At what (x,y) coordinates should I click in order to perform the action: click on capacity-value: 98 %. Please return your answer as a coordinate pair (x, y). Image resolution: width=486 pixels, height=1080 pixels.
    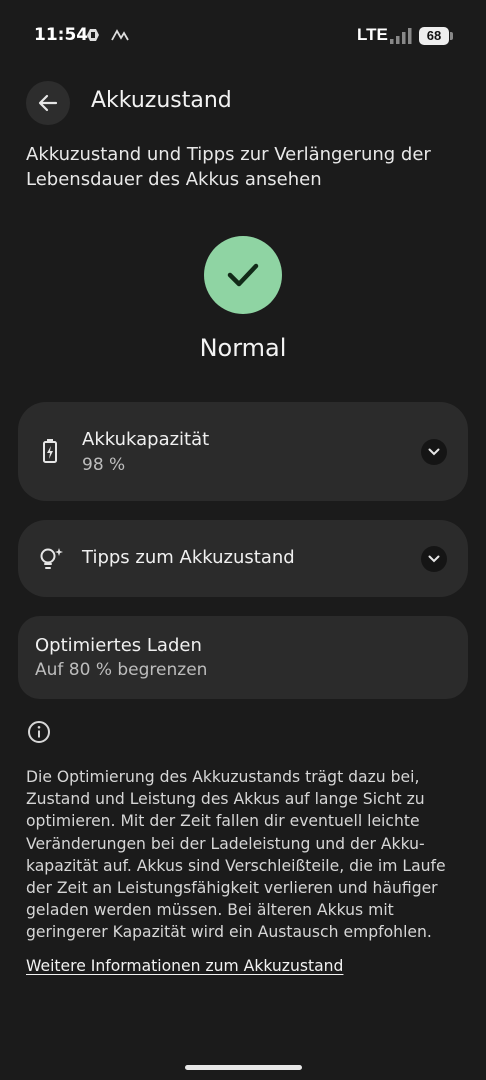
    Looking at the image, I should click on (104, 465).